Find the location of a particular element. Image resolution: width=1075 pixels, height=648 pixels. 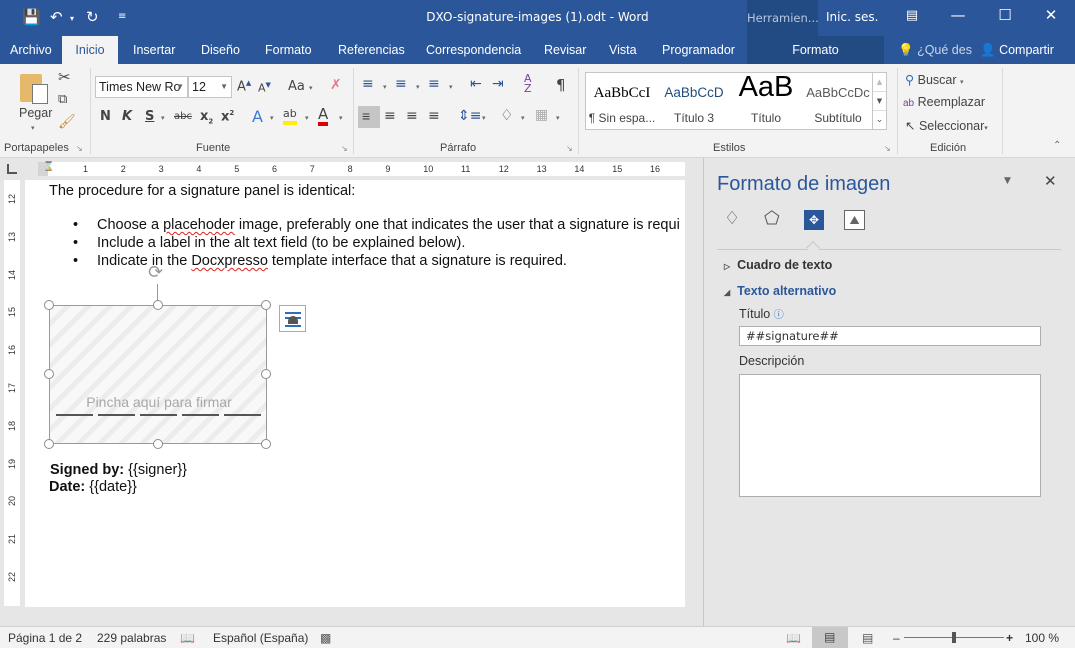

bullets-dropdown-icon: ▾ is located at coordinates (385, 87).